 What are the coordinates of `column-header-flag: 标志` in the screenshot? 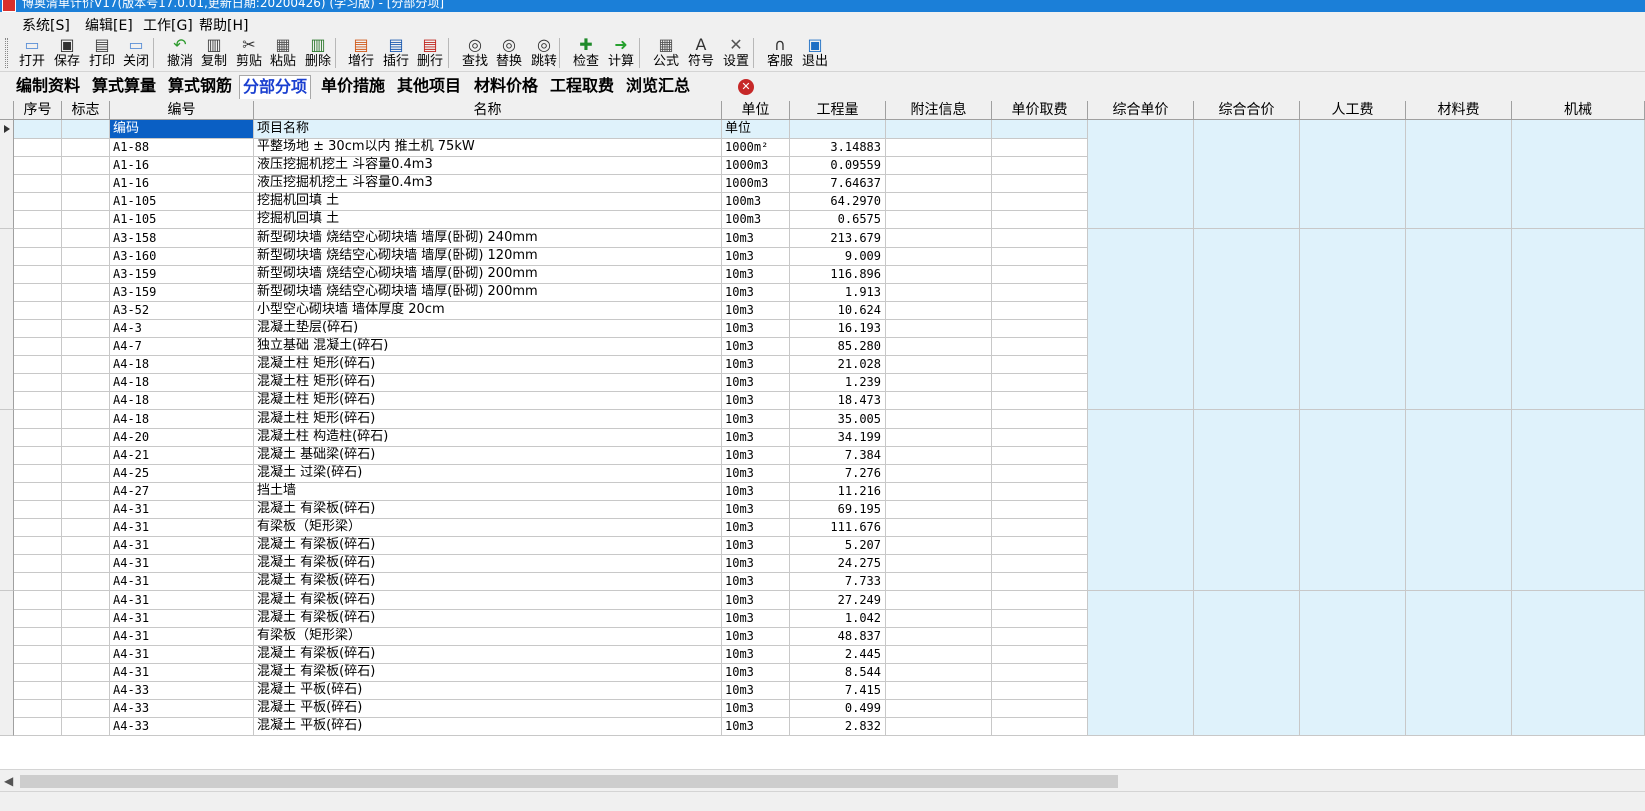 It's located at (86, 110).